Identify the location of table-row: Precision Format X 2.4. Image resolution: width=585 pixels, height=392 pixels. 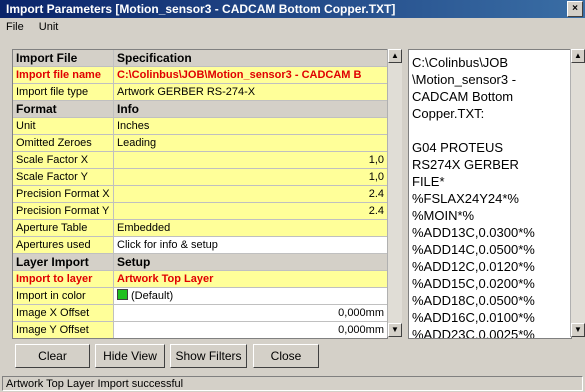
(200, 194).